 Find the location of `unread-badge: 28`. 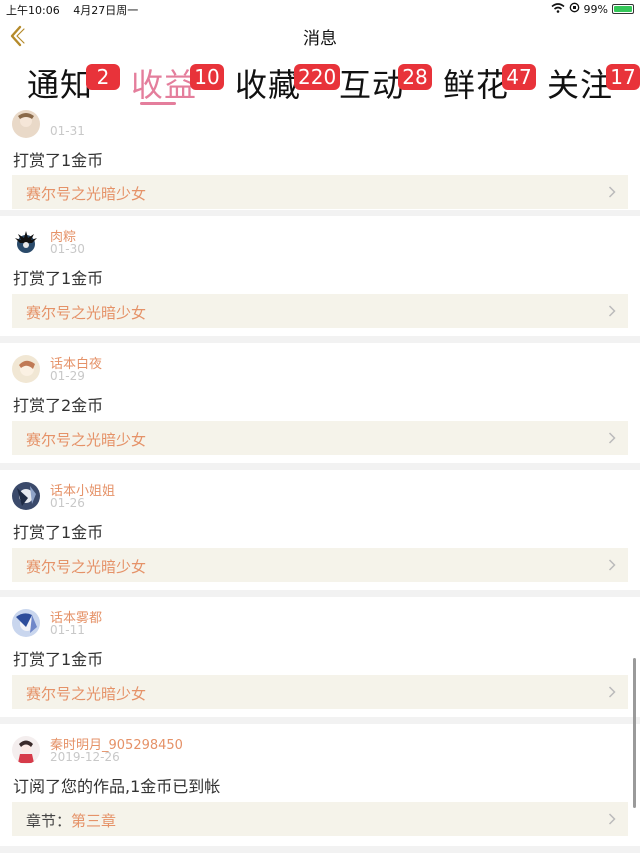

unread-badge: 28 is located at coordinates (415, 77).